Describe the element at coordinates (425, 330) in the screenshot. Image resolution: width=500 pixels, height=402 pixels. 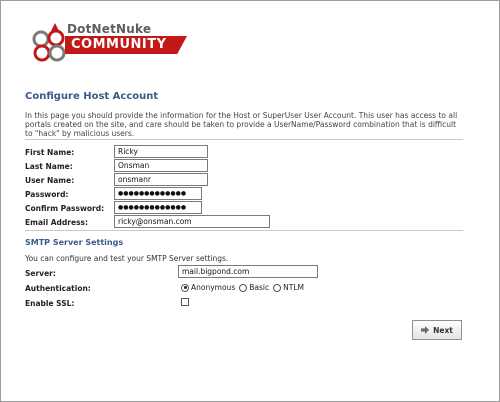
I see `arrow-right-icon` at that location.